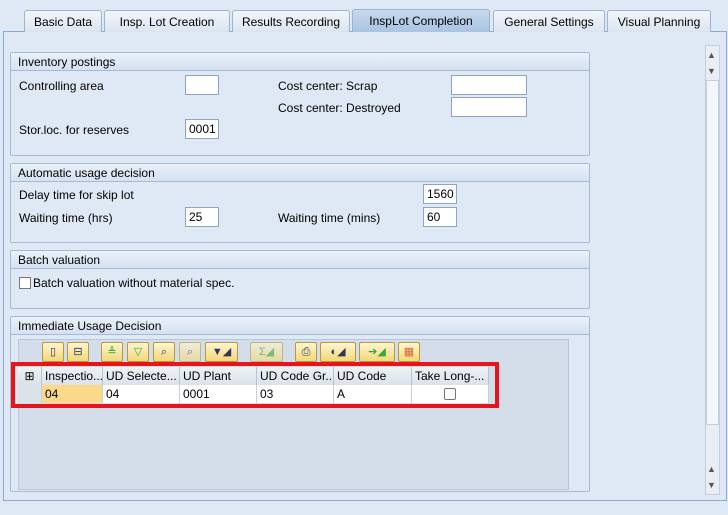  What do you see at coordinates (328, 86) in the screenshot?
I see `cost-center-scrap-label: Cost center: Scrap` at bounding box center [328, 86].